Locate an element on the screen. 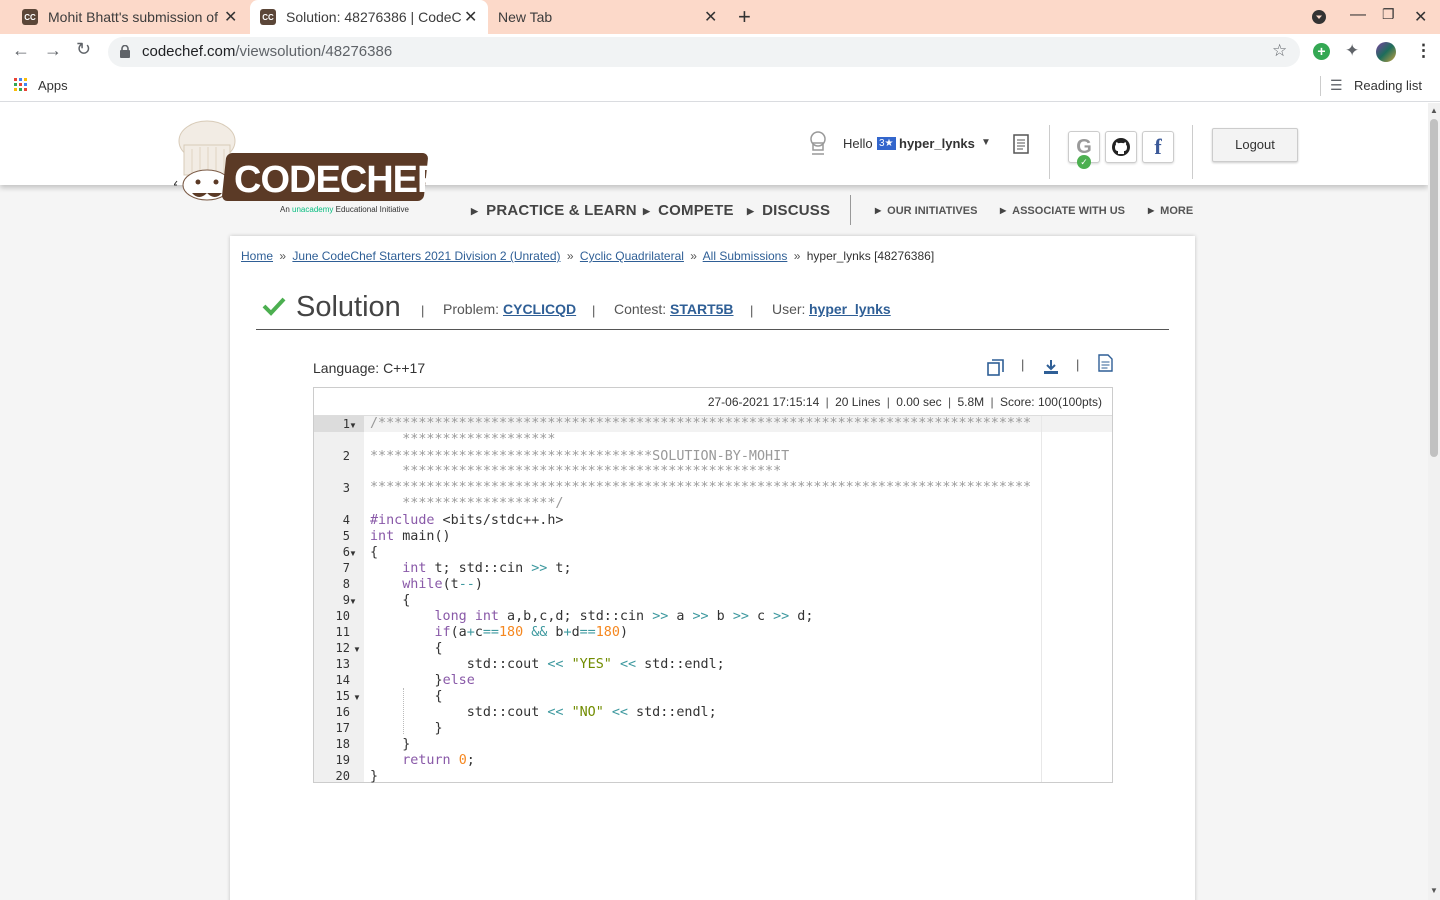 This screenshot has width=1440, height=900. tab-search-icon is located at coordinates (1319, 19).